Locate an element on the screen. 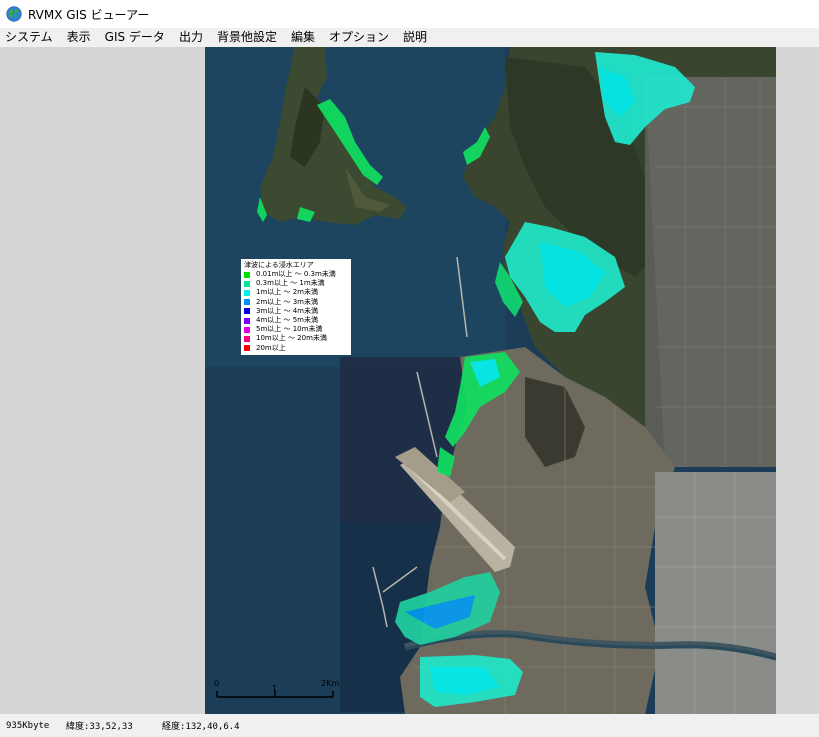 This screenshot has width=819, height=737. legend-item: 2m以上 ～ 3m未満 is located at coordinates (296, 302).